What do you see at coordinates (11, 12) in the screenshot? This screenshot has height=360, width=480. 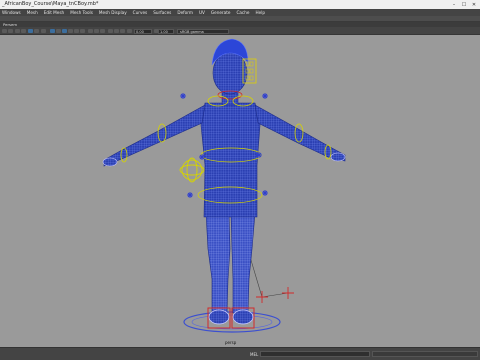 I see `menu-windows: Windows` at bounding box center [11, 12].